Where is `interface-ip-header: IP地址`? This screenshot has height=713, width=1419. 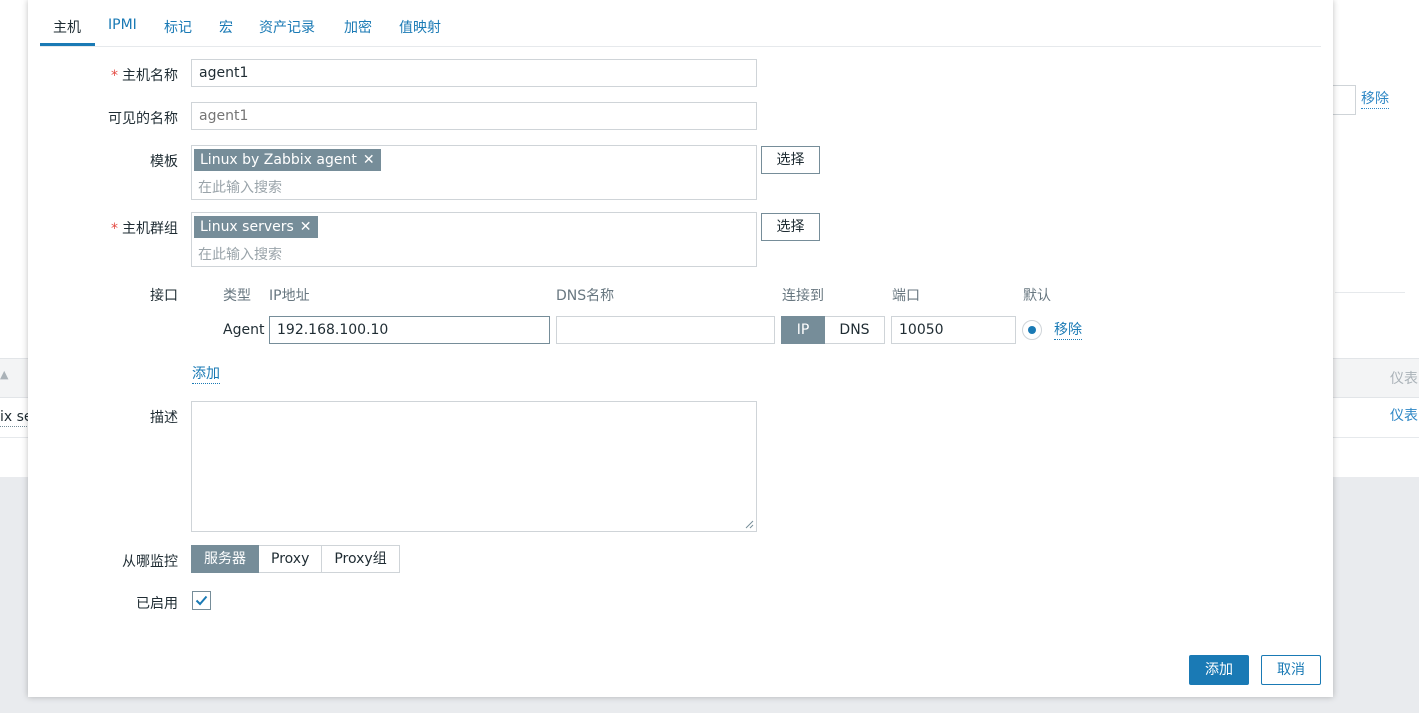
interface-ip-header: IP地址 is located at coordinates (289, 296).